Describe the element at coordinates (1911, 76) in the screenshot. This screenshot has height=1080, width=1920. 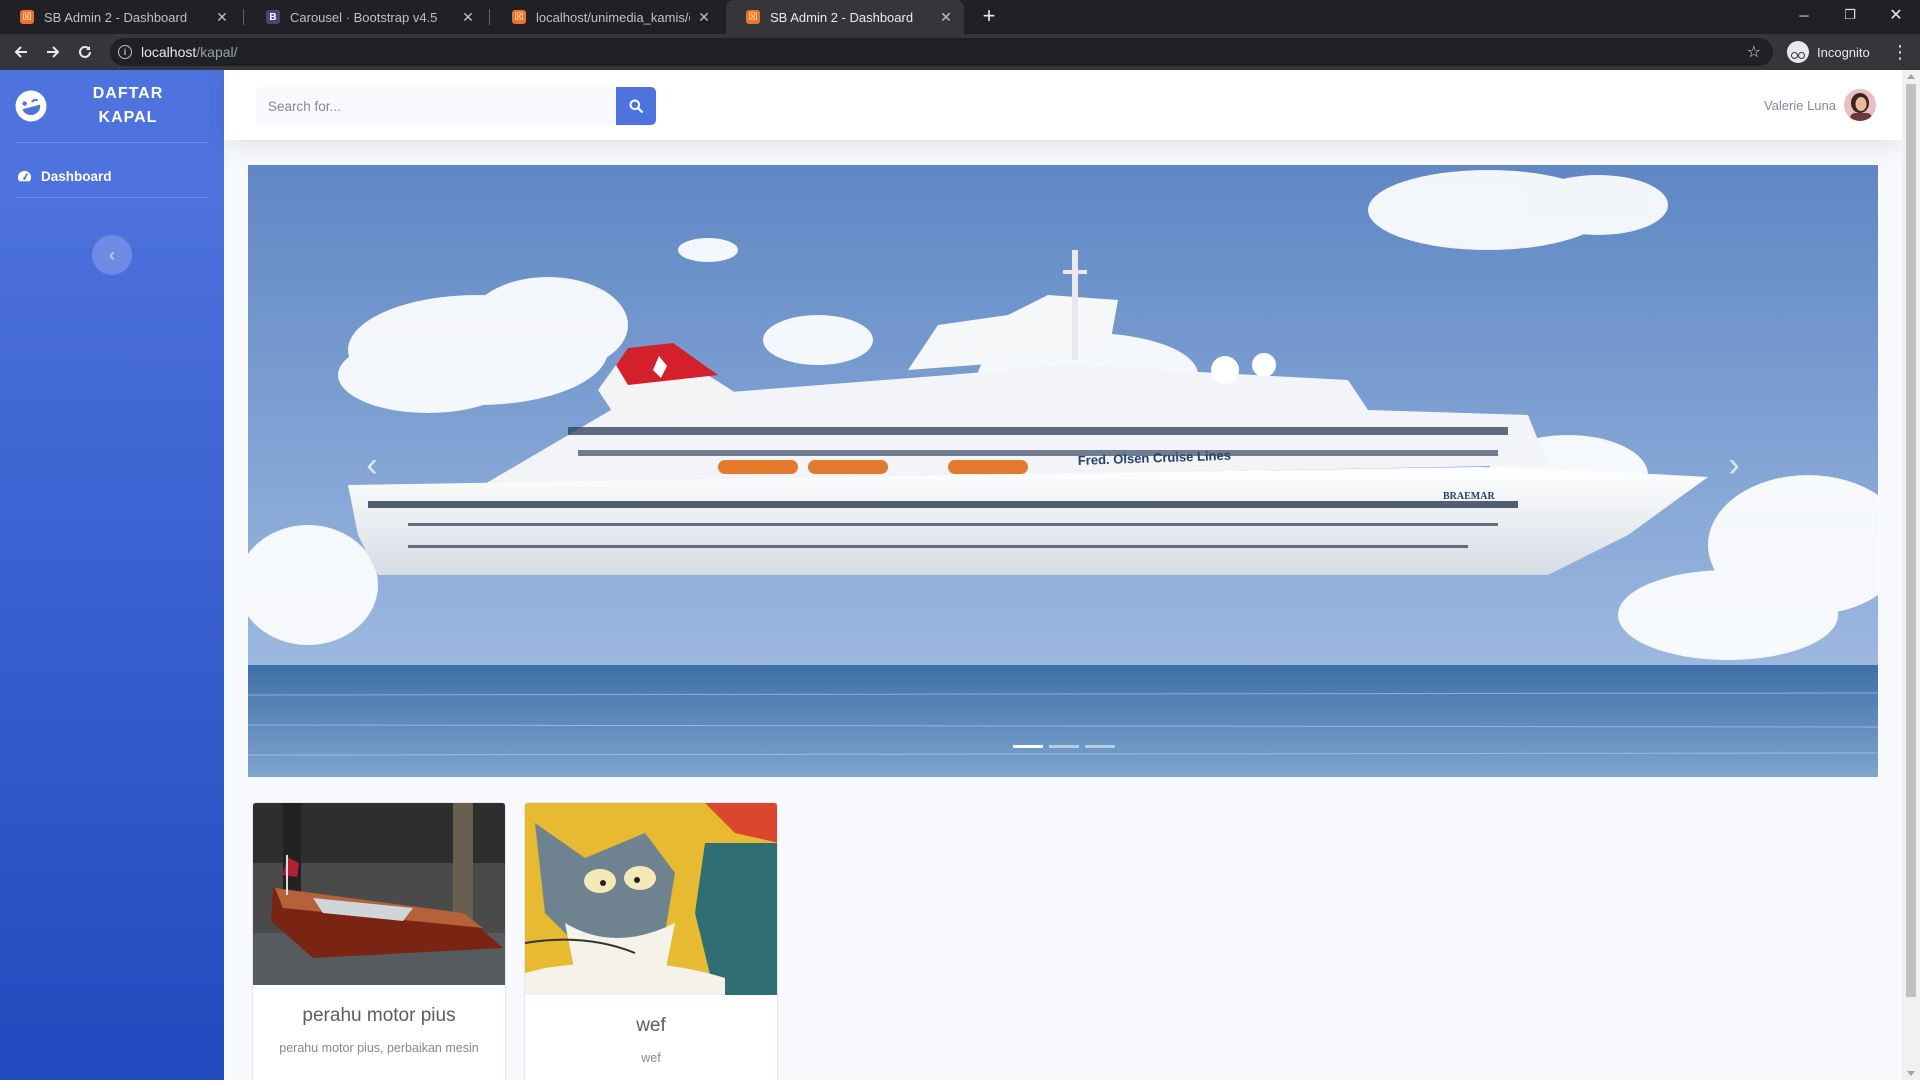
I see `scroll-up-arrow` at that location.